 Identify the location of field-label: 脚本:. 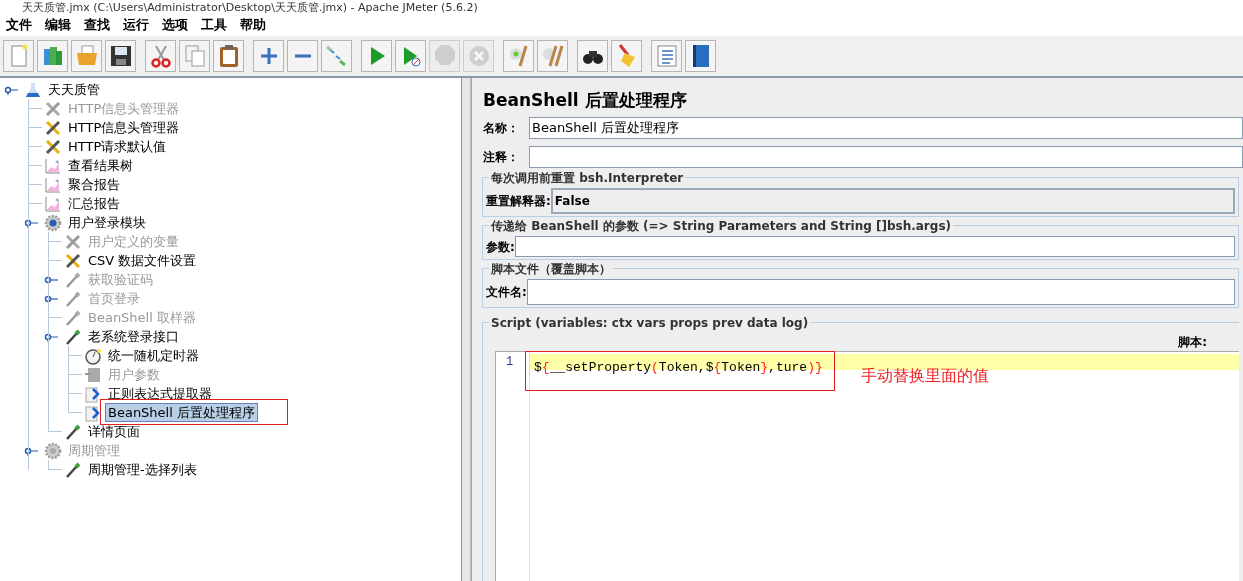
(1192, 342).